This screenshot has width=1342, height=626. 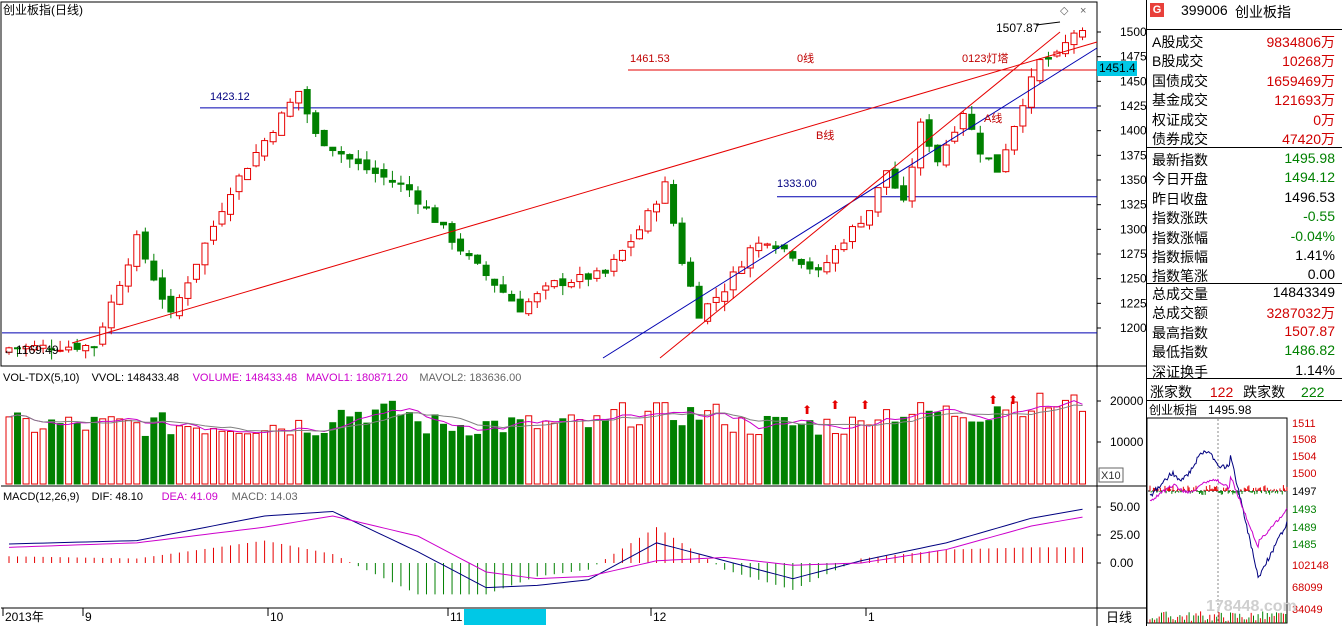 What do you see at coordinates (1304, 492) in the screenshot?
I see `mini-tick-label: 1497` at bounding box center [1304, 492].